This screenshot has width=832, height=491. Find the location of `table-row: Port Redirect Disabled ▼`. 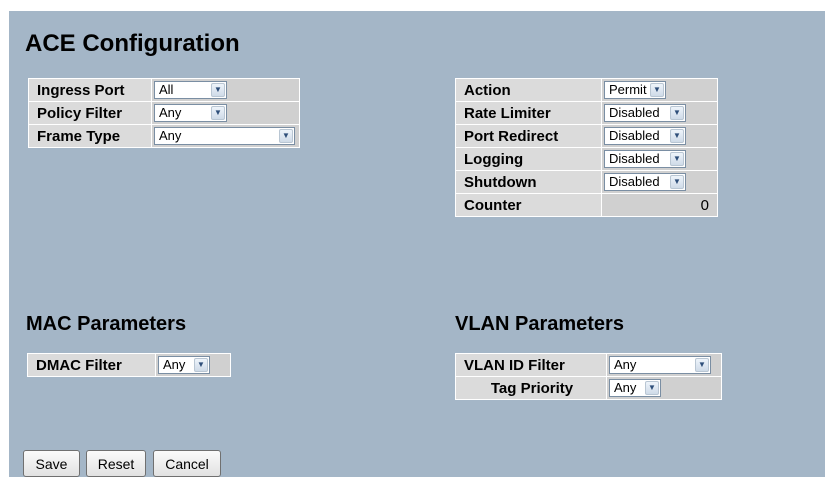

table-row: Port Redirect Disabled ▼ is located at coordinates (586, 136).